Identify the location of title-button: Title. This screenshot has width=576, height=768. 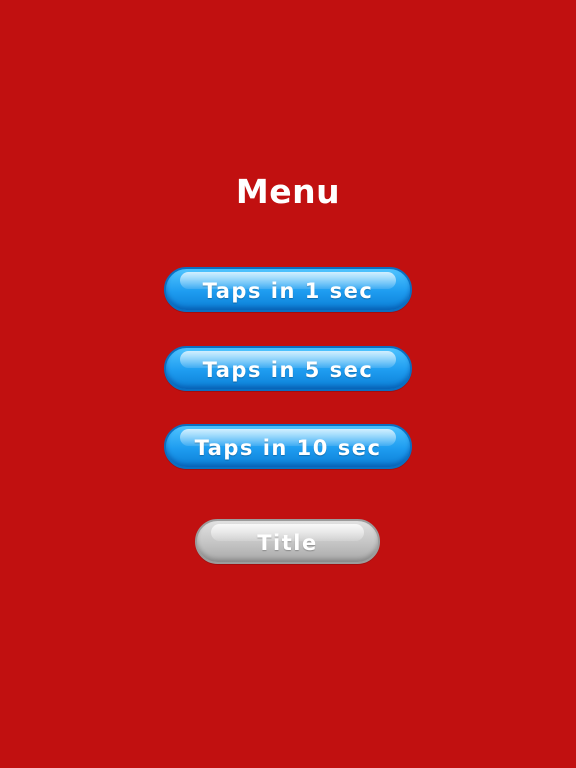
(287, 541).